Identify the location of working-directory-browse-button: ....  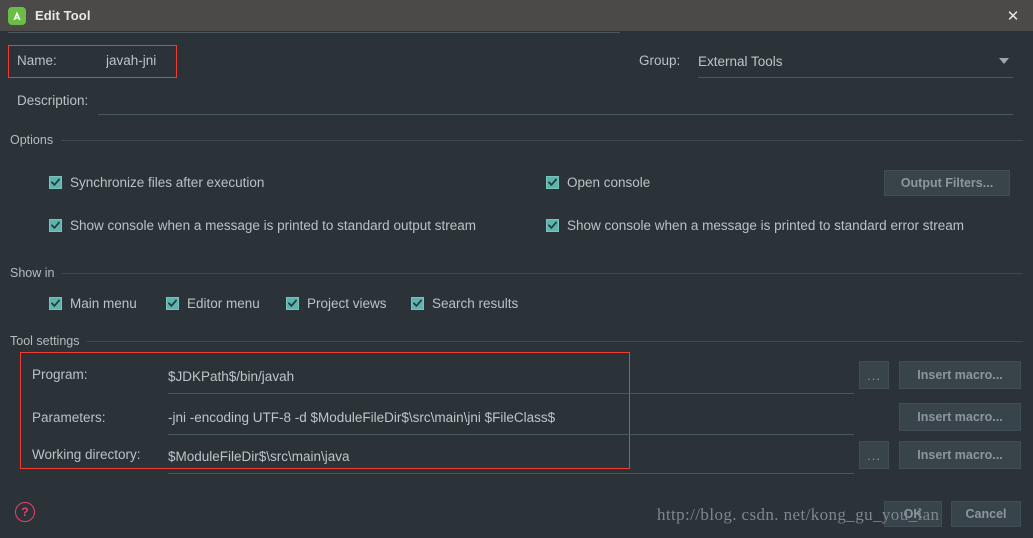
(874, 455).